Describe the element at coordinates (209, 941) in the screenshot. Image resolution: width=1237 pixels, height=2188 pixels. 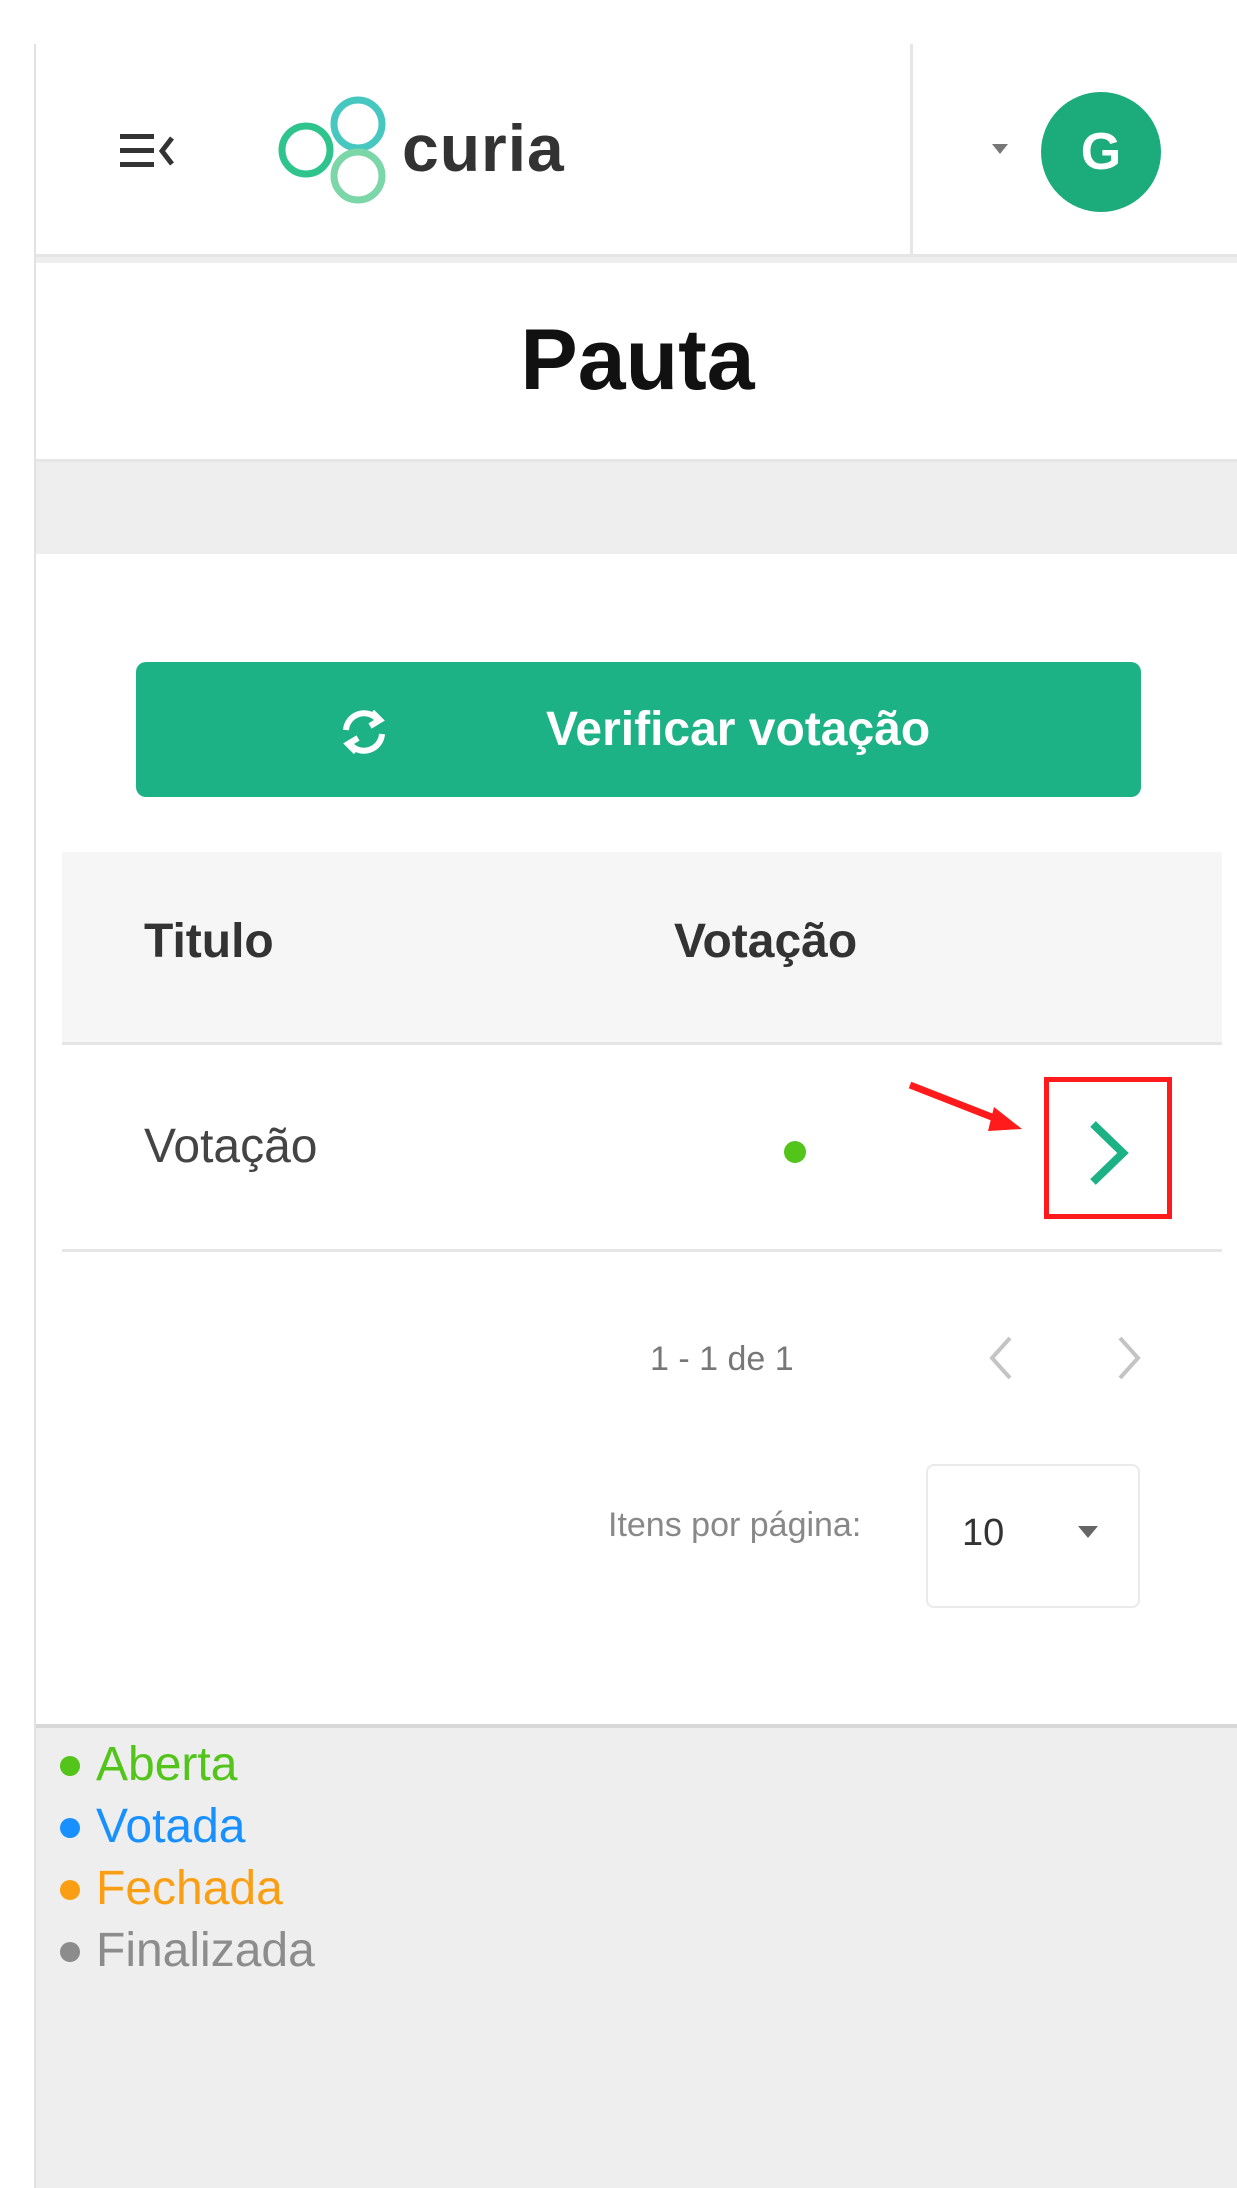
I see `column-header-title: Titulo` at that location.